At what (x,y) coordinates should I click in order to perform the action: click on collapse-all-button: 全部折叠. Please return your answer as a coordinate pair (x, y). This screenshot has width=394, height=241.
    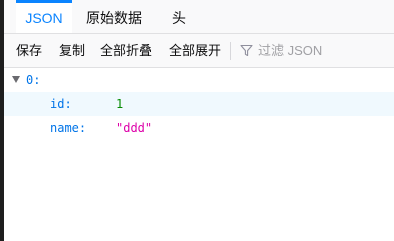
    Looking at the image, I should click on (126, 50).